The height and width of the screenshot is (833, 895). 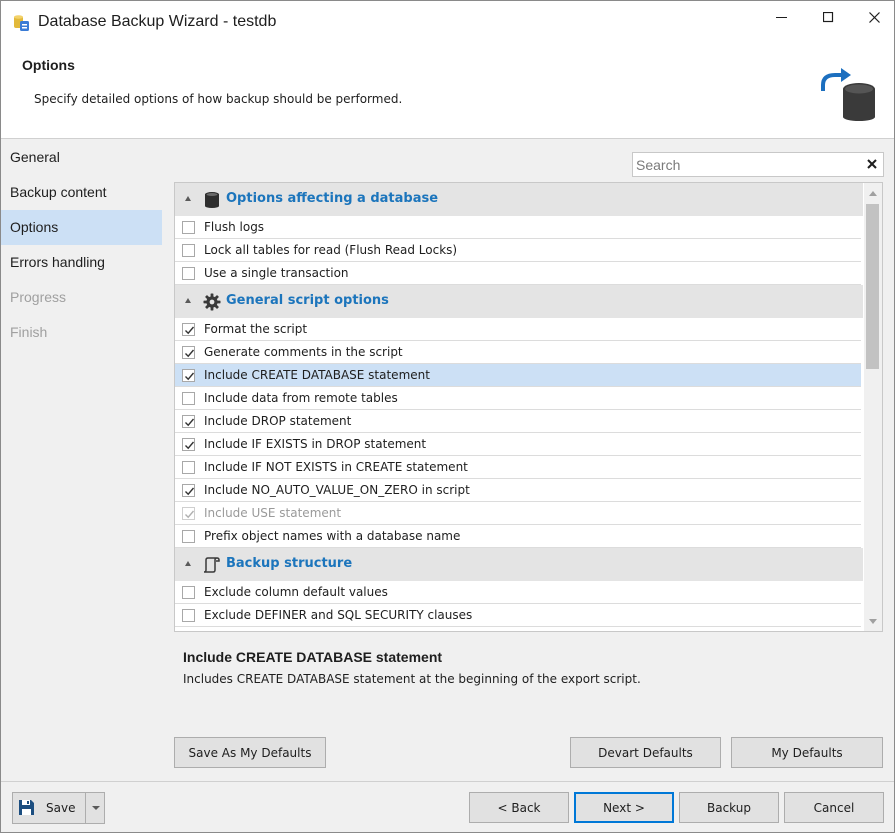 I want to click on option-label: Exclude DEFINER and SQL SECURITY clauses, so click(x=338, y=615).